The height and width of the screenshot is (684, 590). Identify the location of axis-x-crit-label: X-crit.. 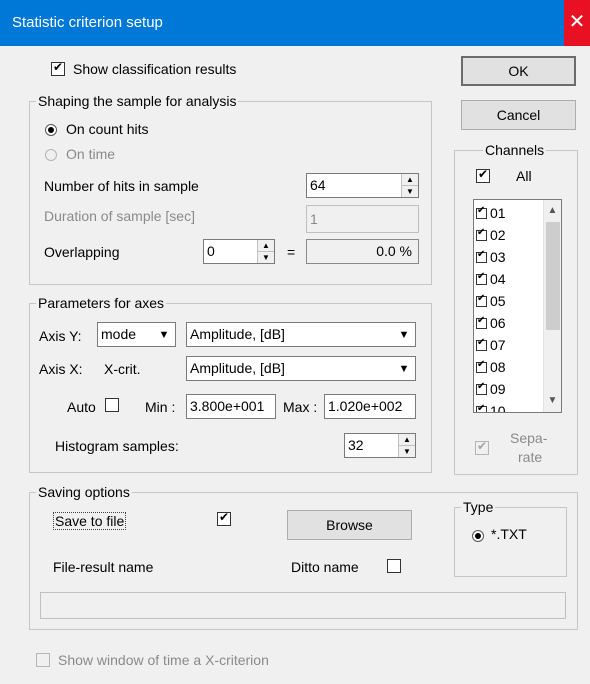
(122, 369).